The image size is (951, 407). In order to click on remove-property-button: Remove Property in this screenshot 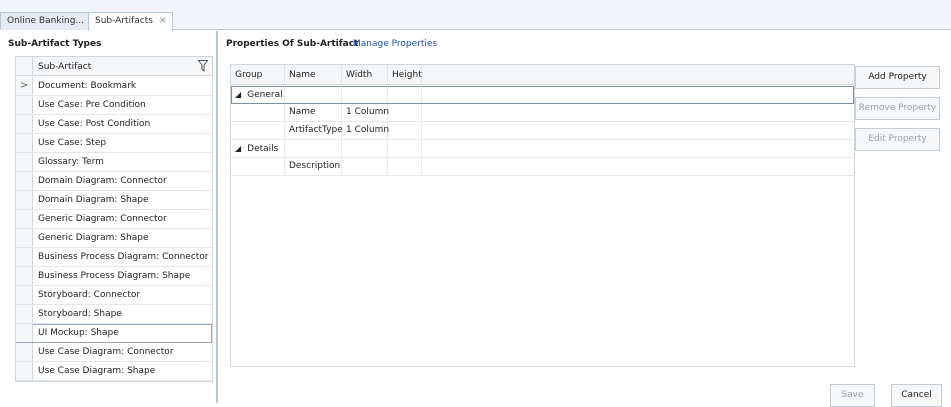, I will do `click(897, 108)`.